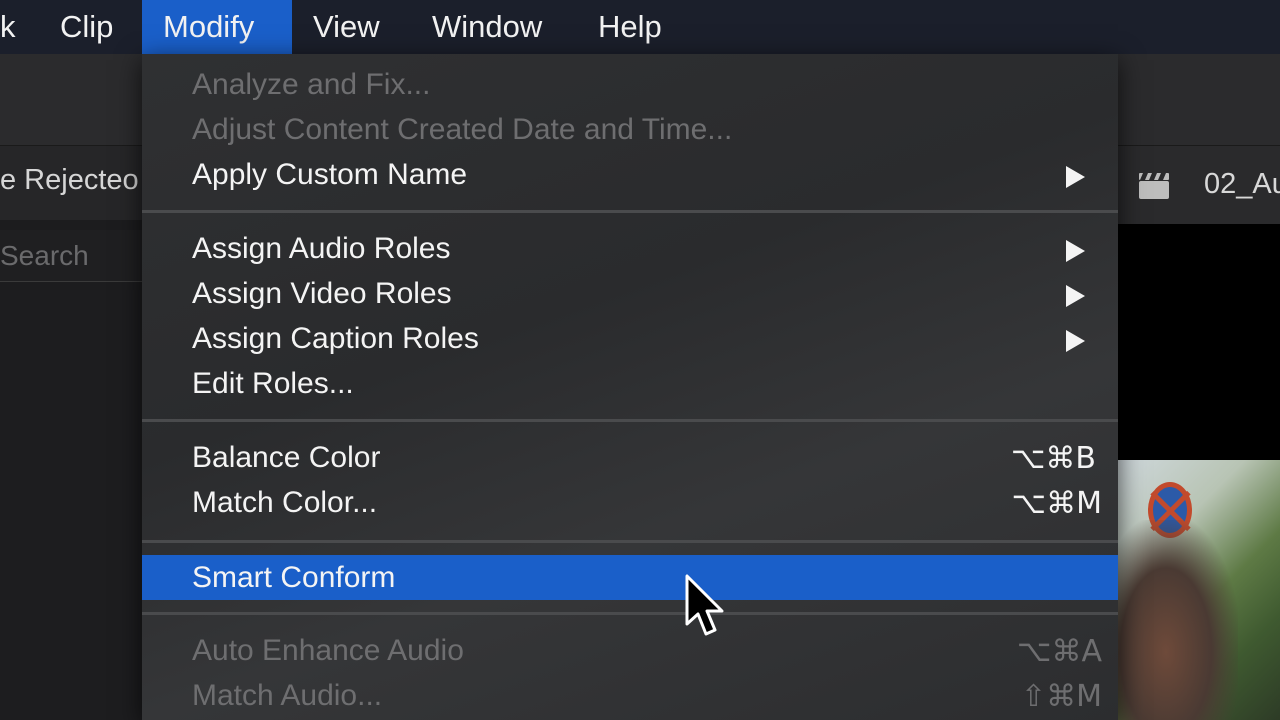 The image size is (1280, 720). What do you see at coordinates (1199, 342) in the screenshot?
I see `viewer-canvas` at bounding box center [1199, 342].